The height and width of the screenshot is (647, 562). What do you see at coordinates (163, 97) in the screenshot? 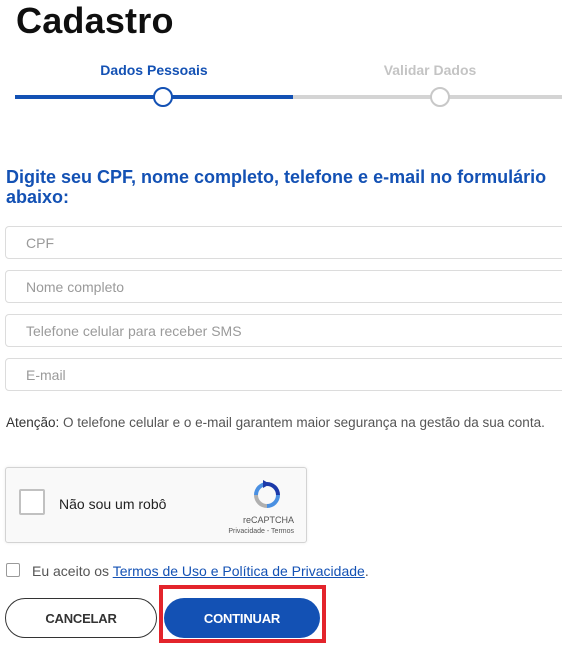
I see `step-dot-dados-pessoais` at bounding box center [163, 97].